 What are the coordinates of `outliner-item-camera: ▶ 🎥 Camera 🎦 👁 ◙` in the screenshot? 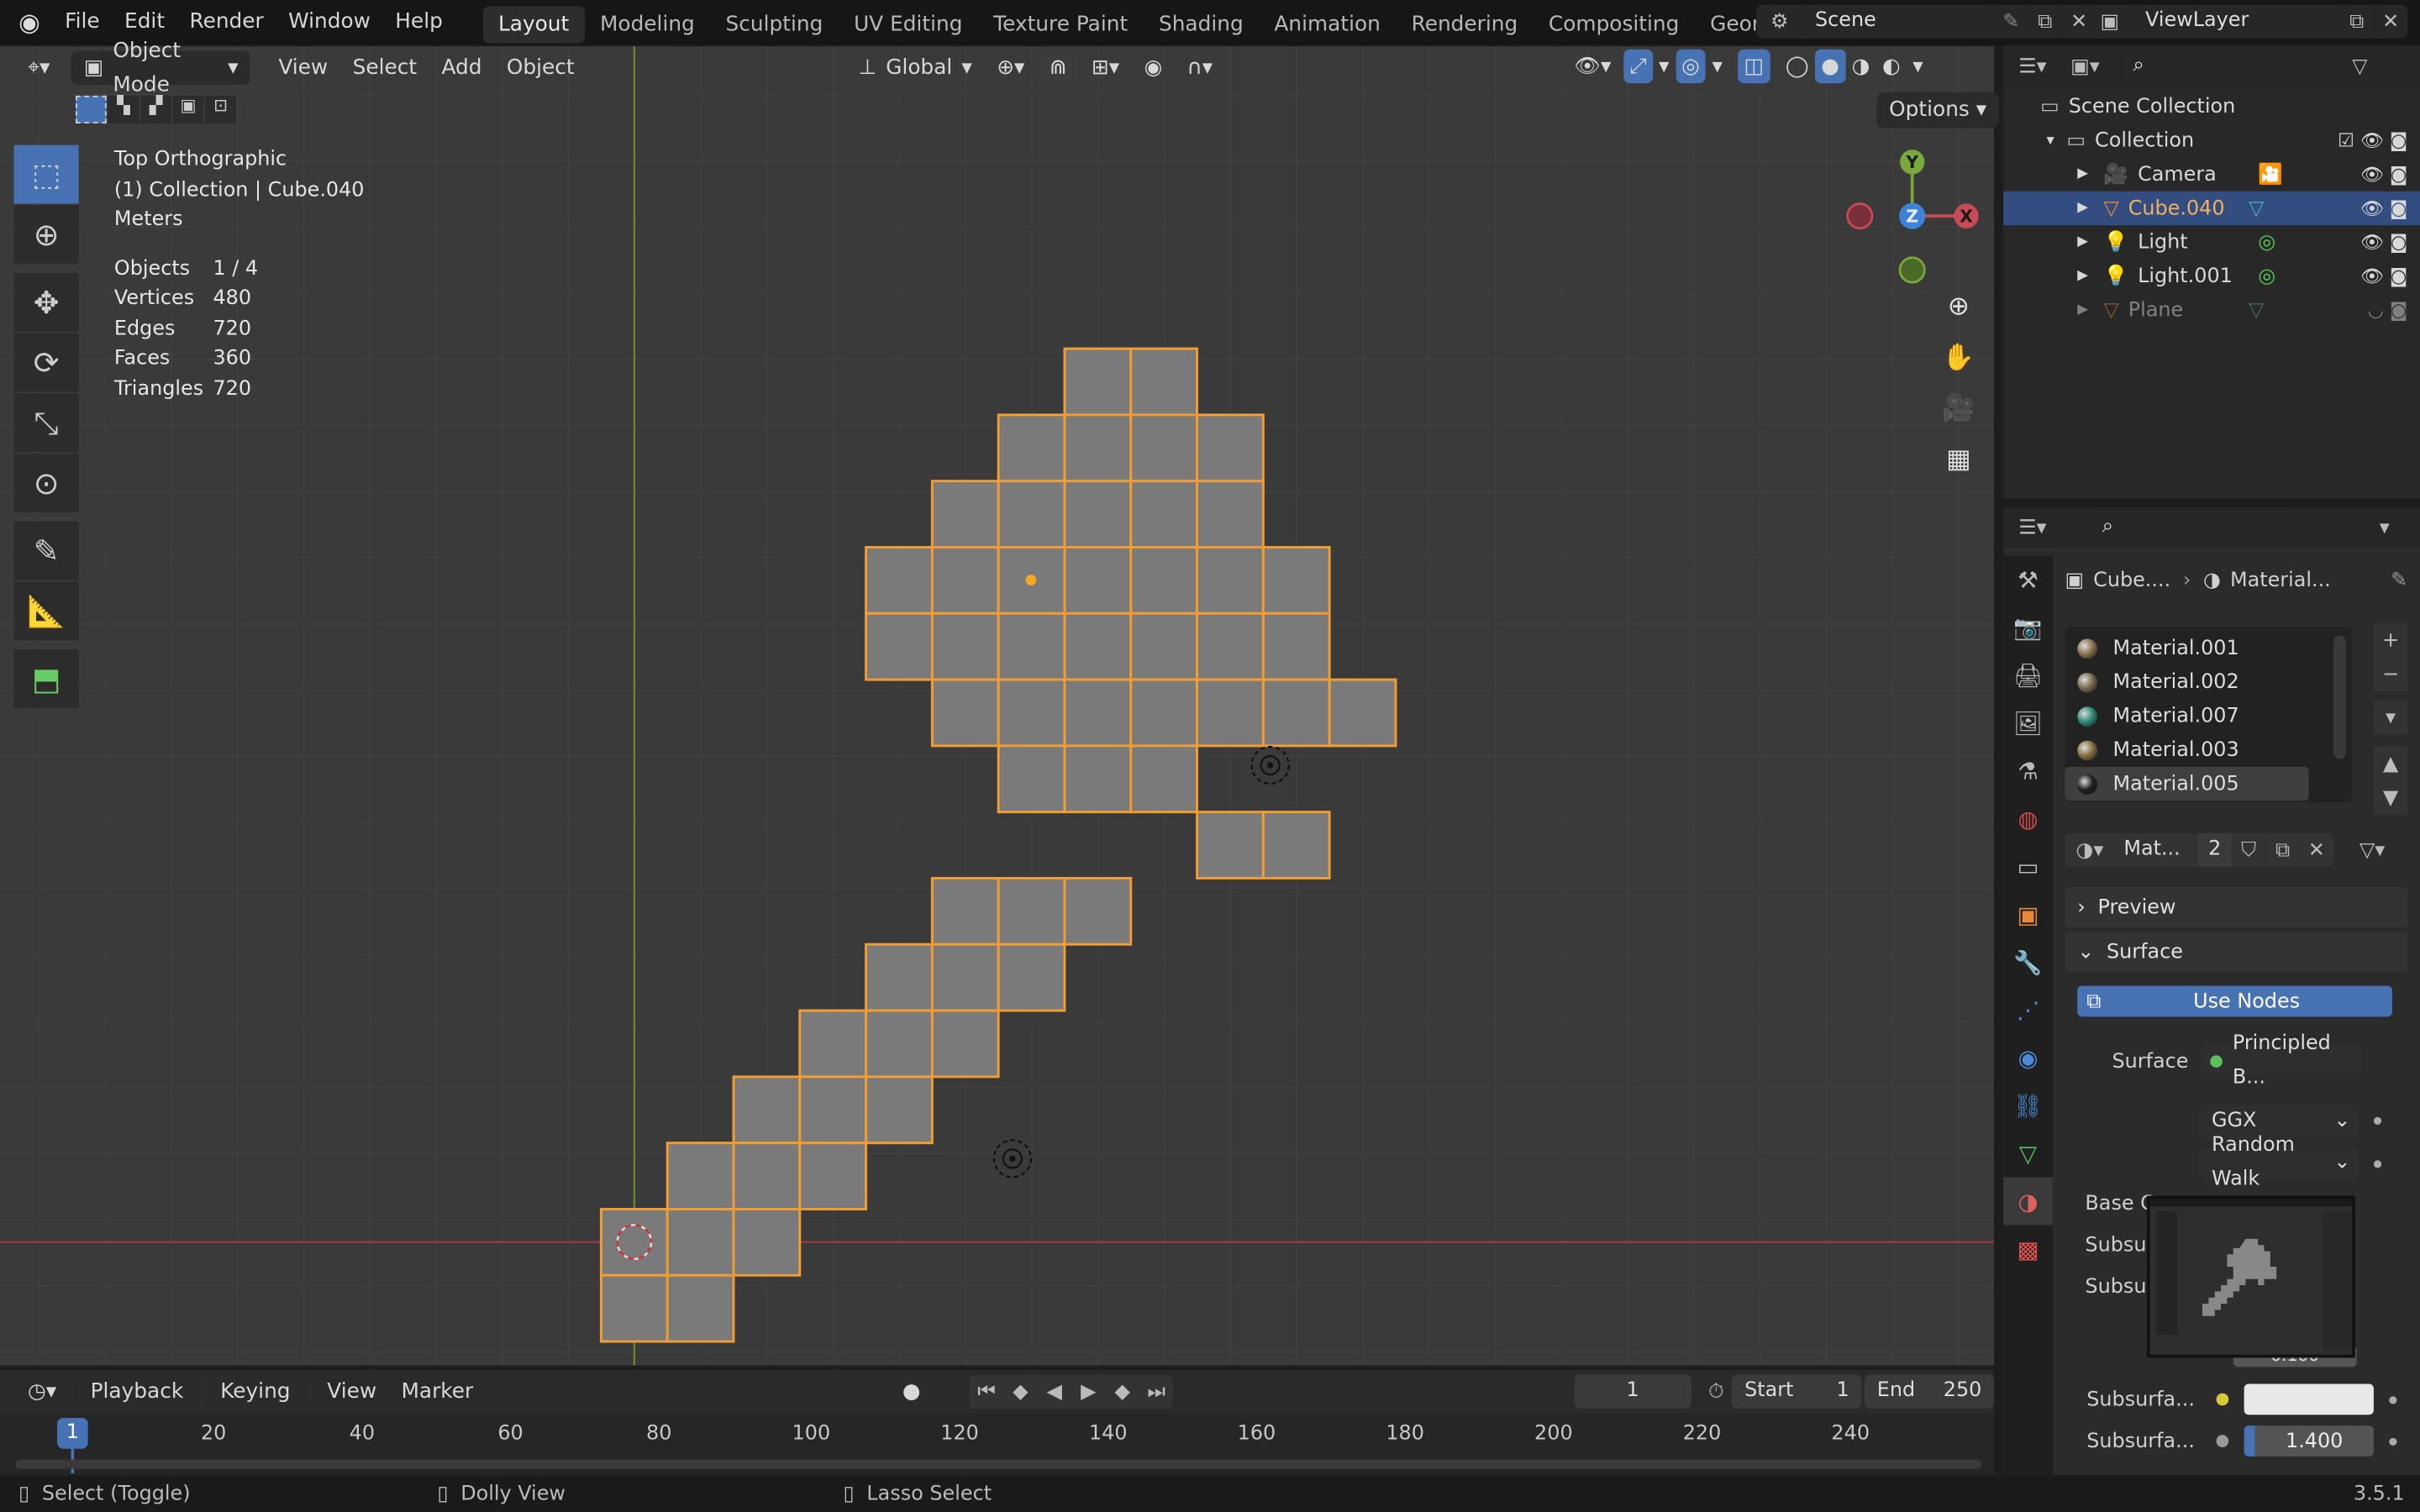 It's located at (2211, 174).